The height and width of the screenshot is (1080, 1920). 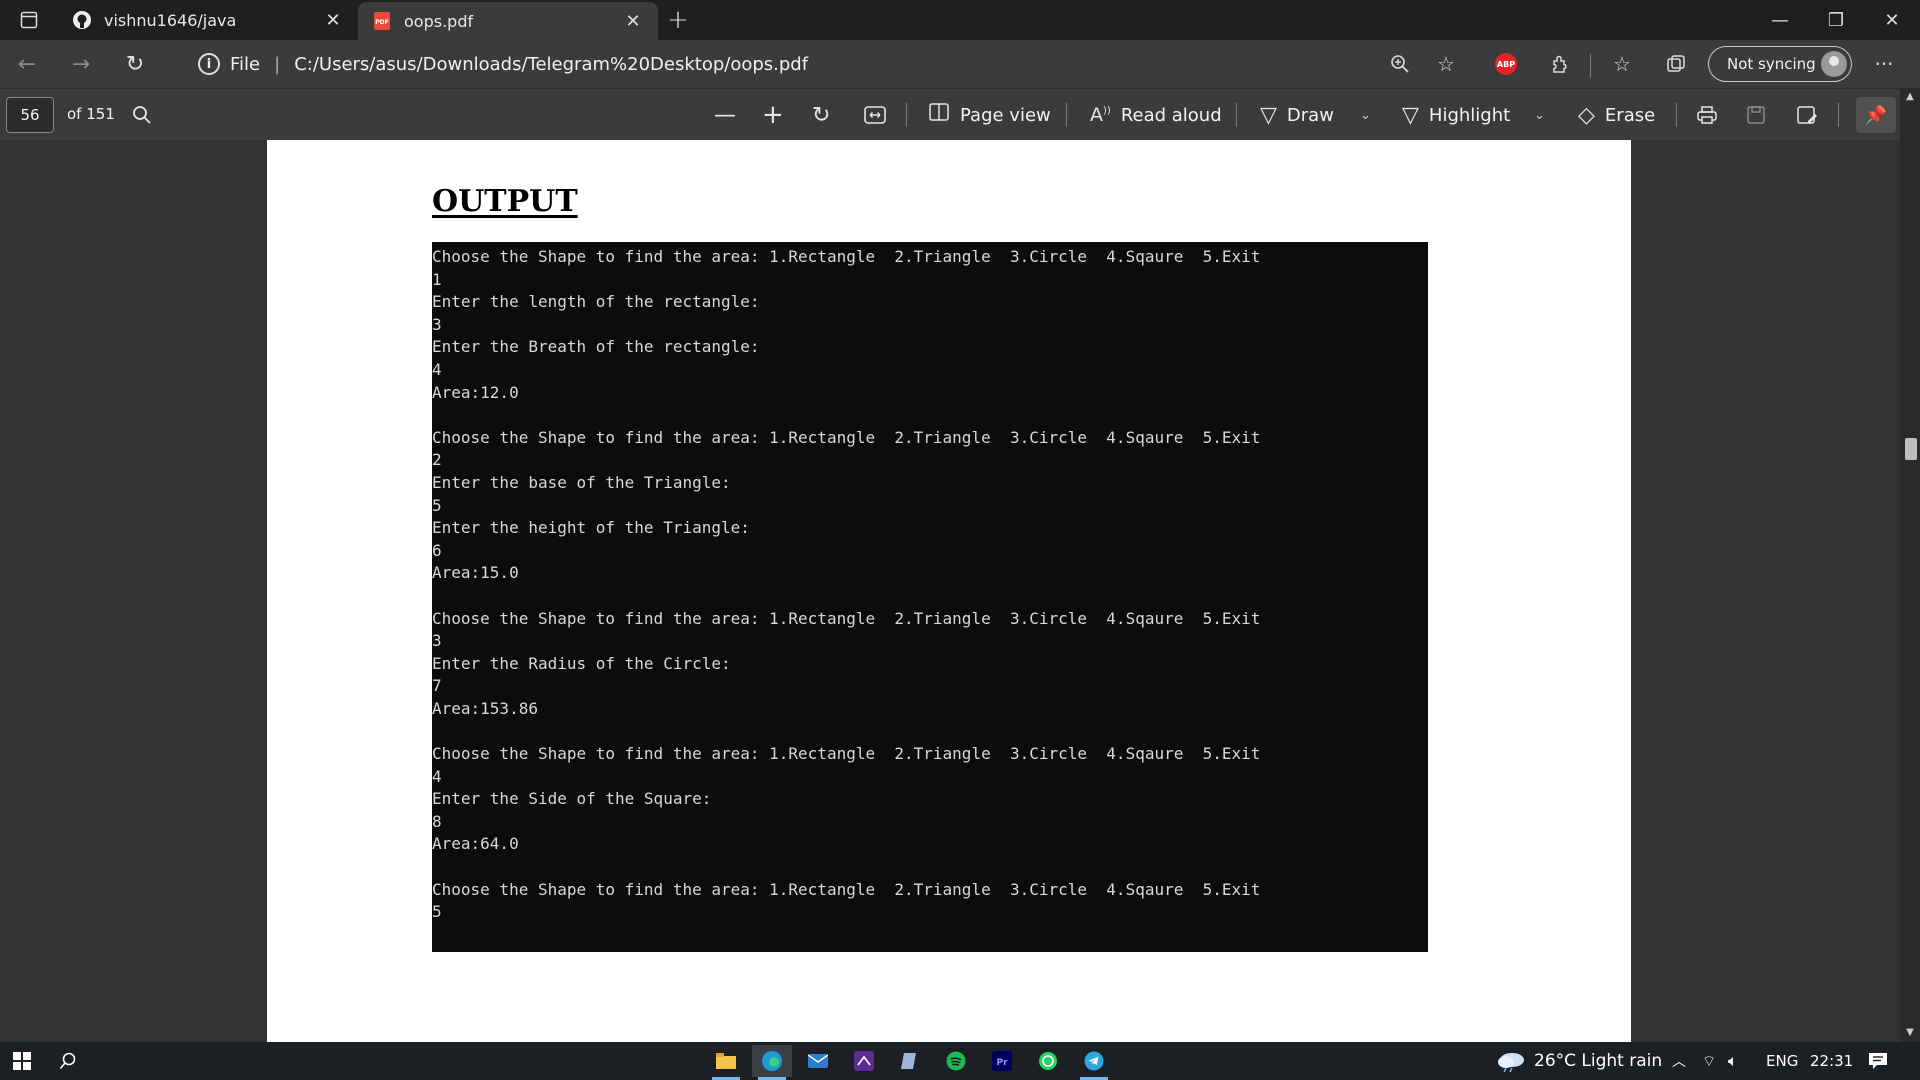 I want to click on mail-icon, so click(x=818, y=1061).